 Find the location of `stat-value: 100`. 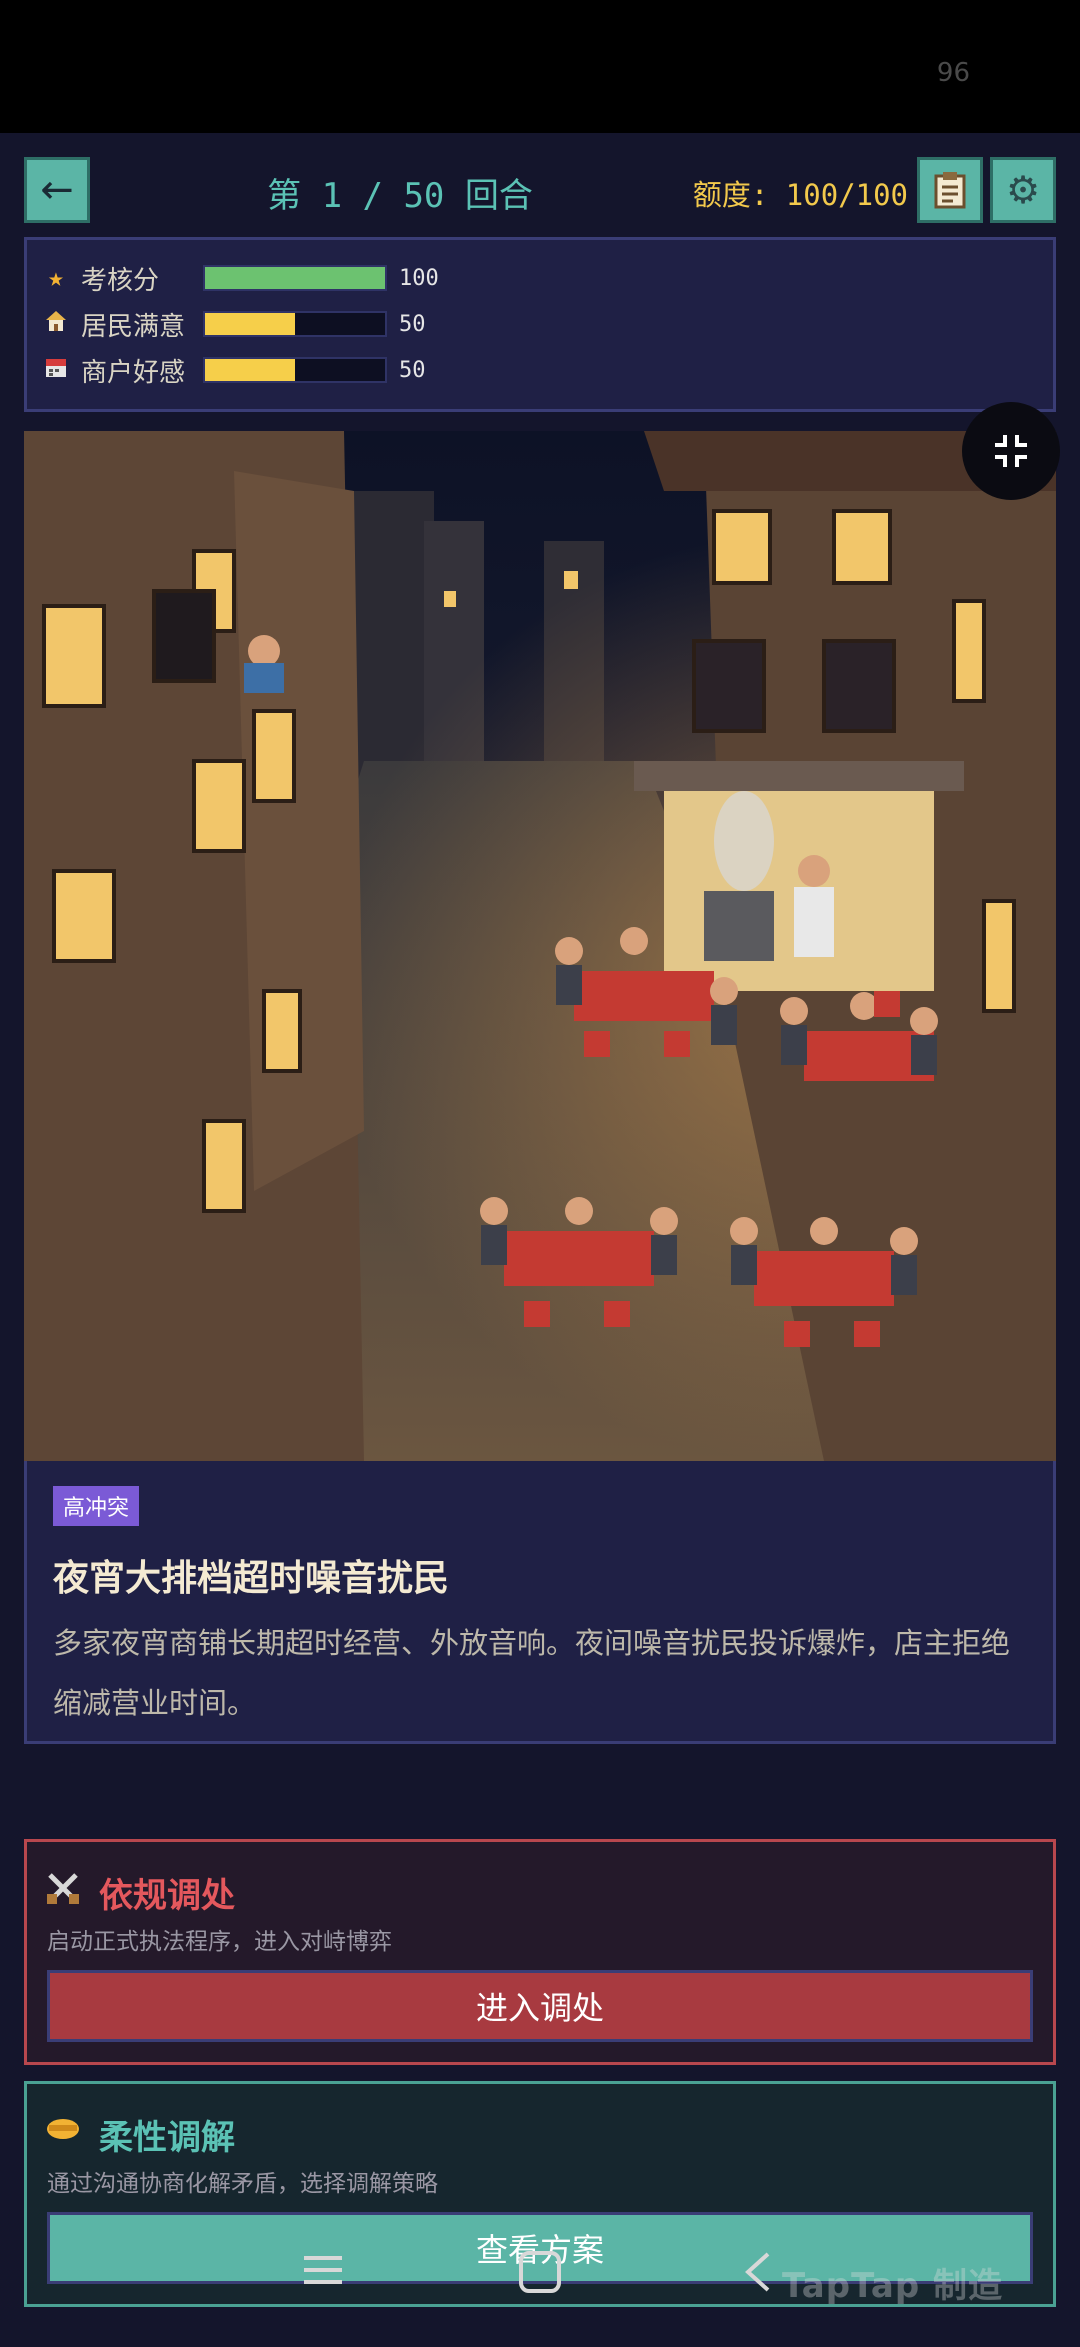

stat-value: 100 is located at coordinates (419, 278).